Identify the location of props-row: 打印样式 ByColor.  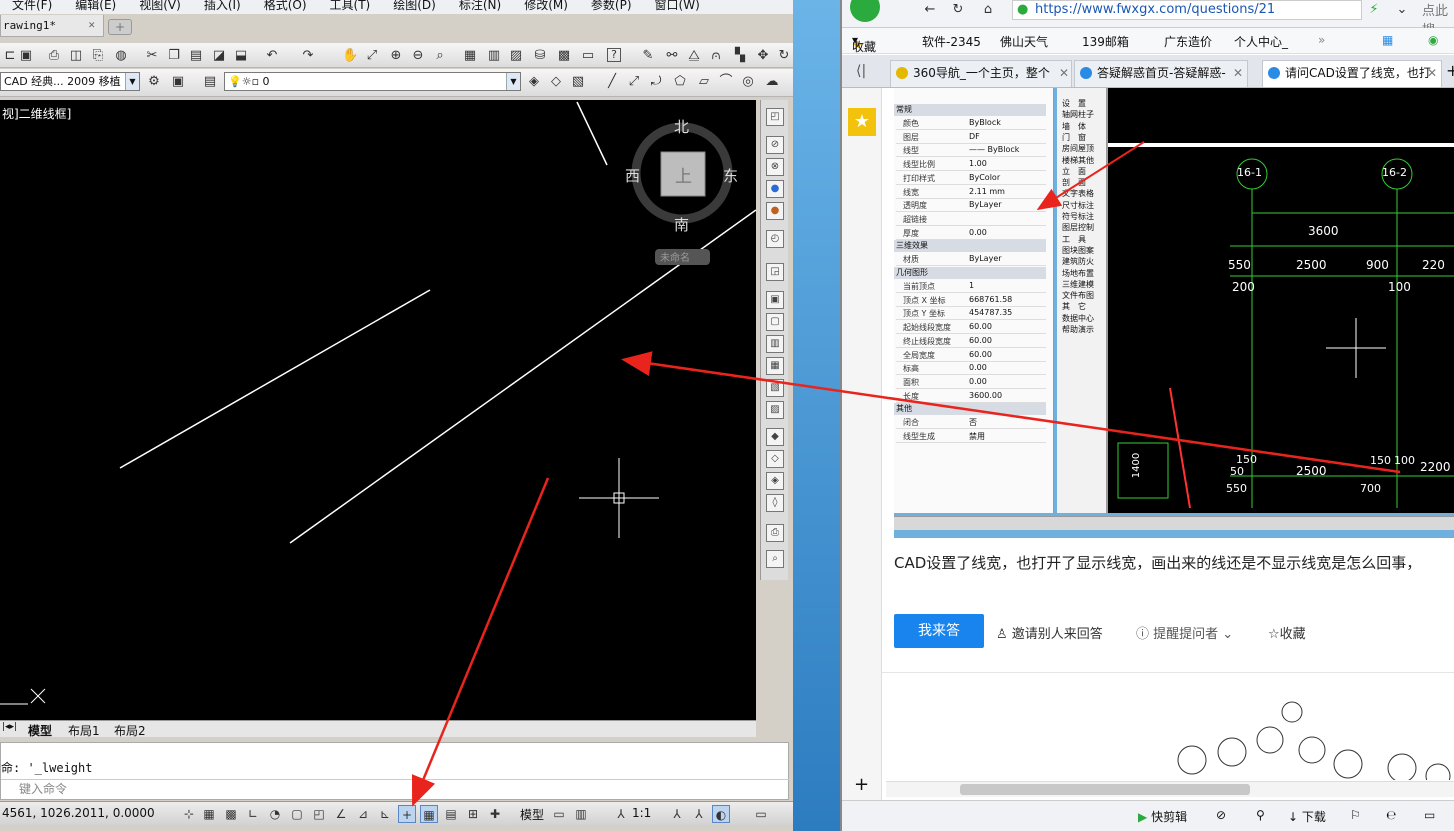
(971, 178).